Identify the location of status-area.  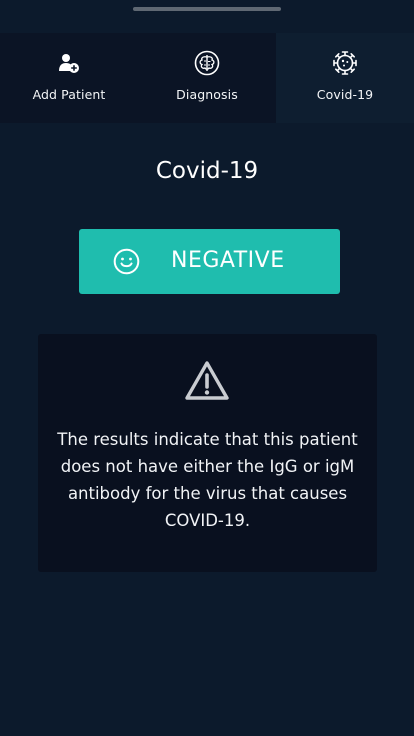
(207, 16).